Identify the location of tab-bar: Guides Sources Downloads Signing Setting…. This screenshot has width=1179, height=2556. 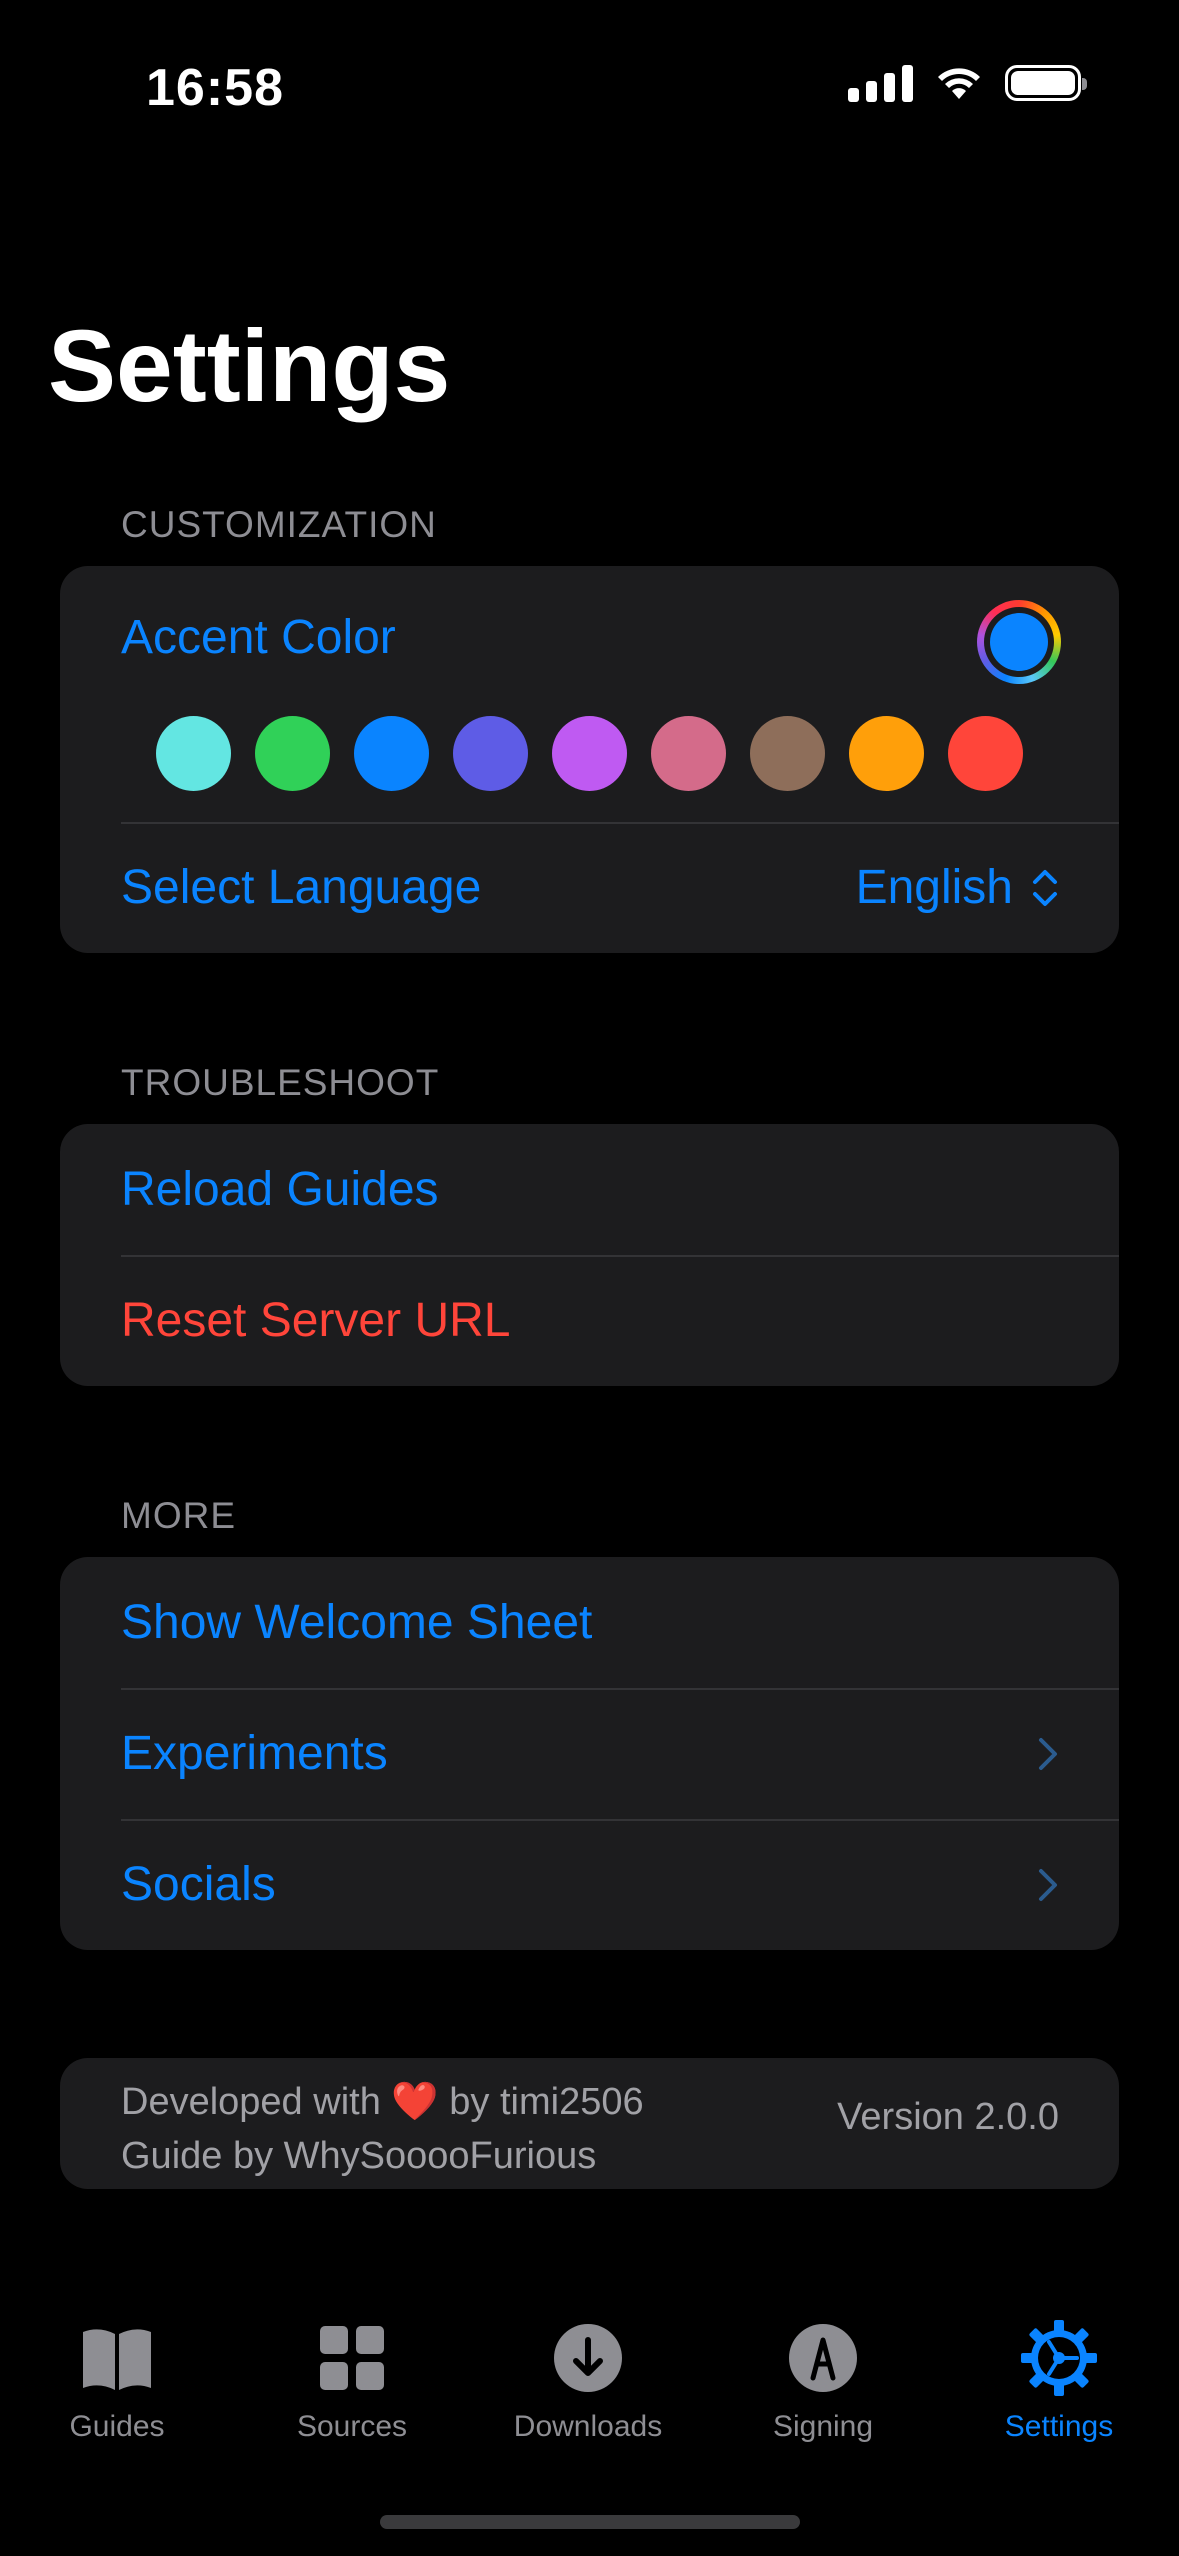
(589, 2398).